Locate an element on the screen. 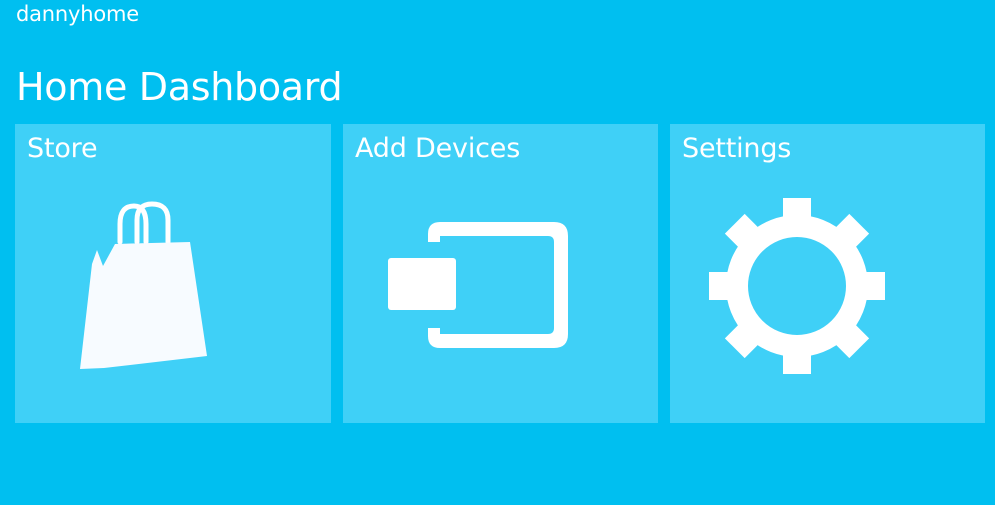 The image size is (995, 505). store-tile-label: Store is located at coordinates (62, 148).